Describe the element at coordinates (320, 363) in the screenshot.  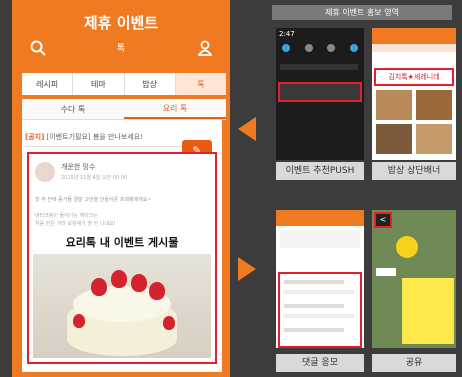
I see `caption-comment: 댓글 응모` at that location.